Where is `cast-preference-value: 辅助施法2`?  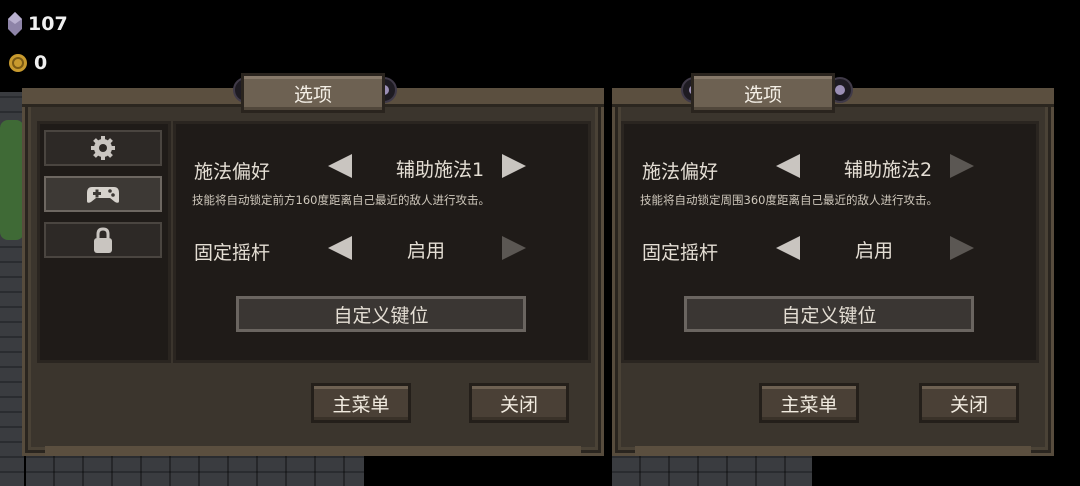 cast-preference-value: 辅助施法2 is located at coordinates (888, 170).